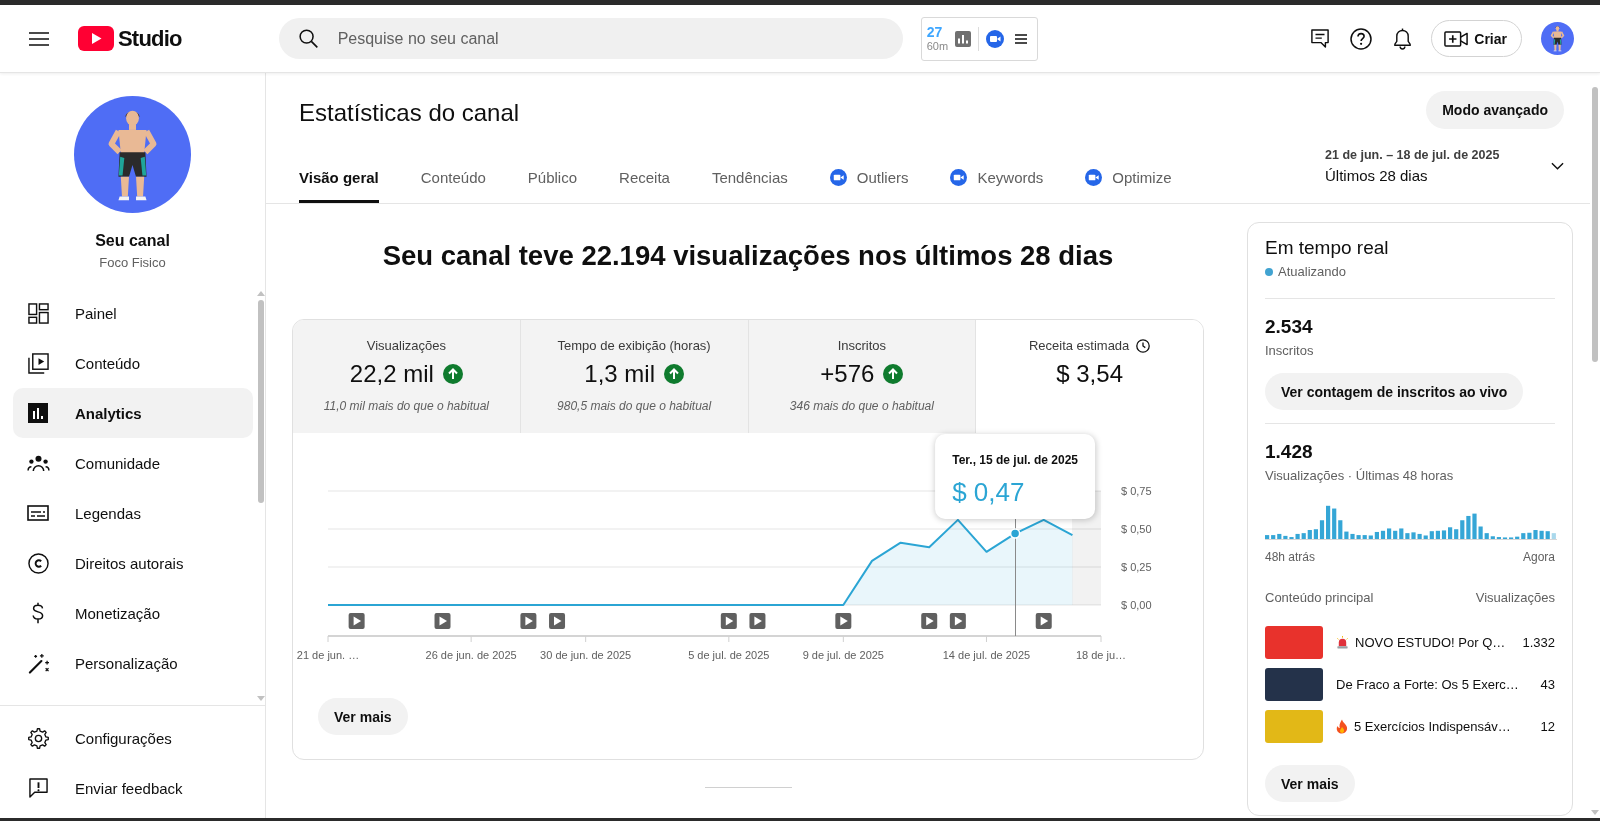 The height and width of the screenshot is (821, 1600). What do you see at coordinates (133, 788) in the screenshot?
I see `nav-item: Enviar feedback` at bounding box center [133, 788].